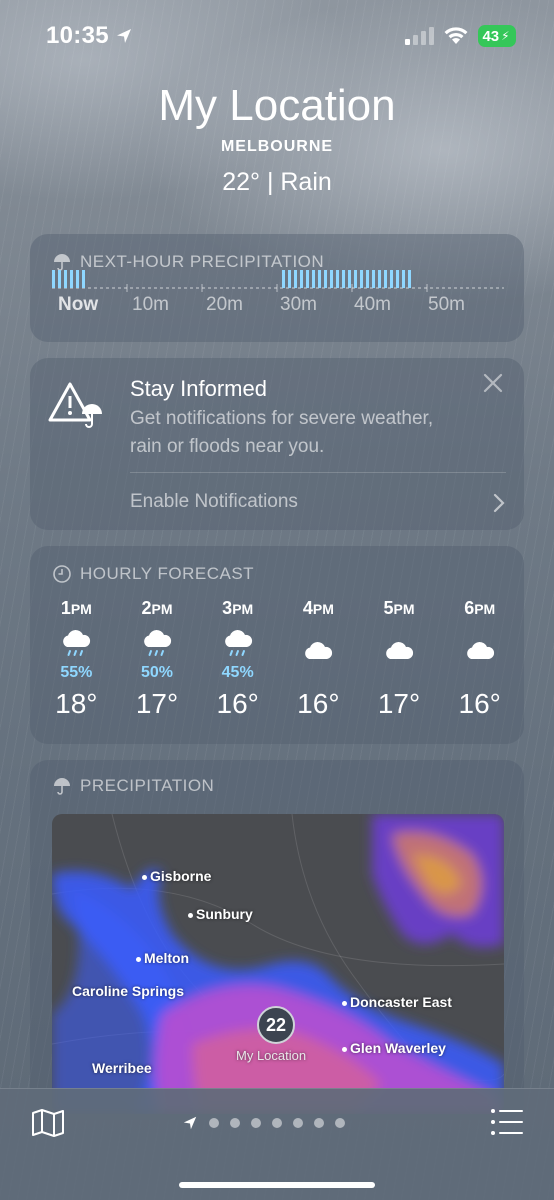 The width and height of the screenshot is (554, 1200). Describe the element at coordinates (277, 1144) in the screenshot. I see `bottom-toolbar` at that location.